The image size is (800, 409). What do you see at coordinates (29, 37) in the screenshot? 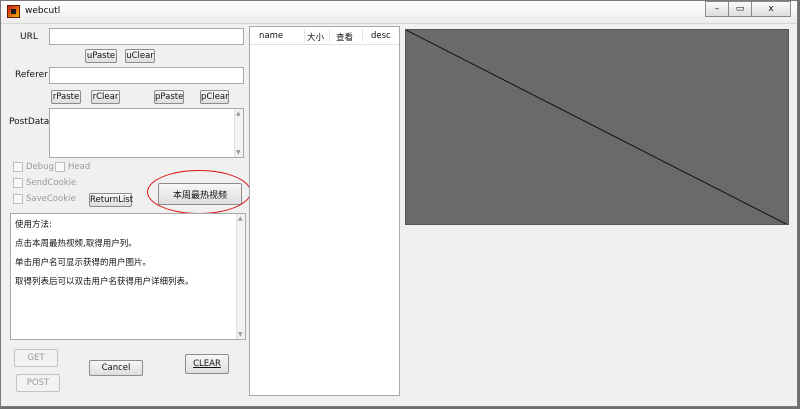
I see `url-label: URL` at bounding box center [29, 37].